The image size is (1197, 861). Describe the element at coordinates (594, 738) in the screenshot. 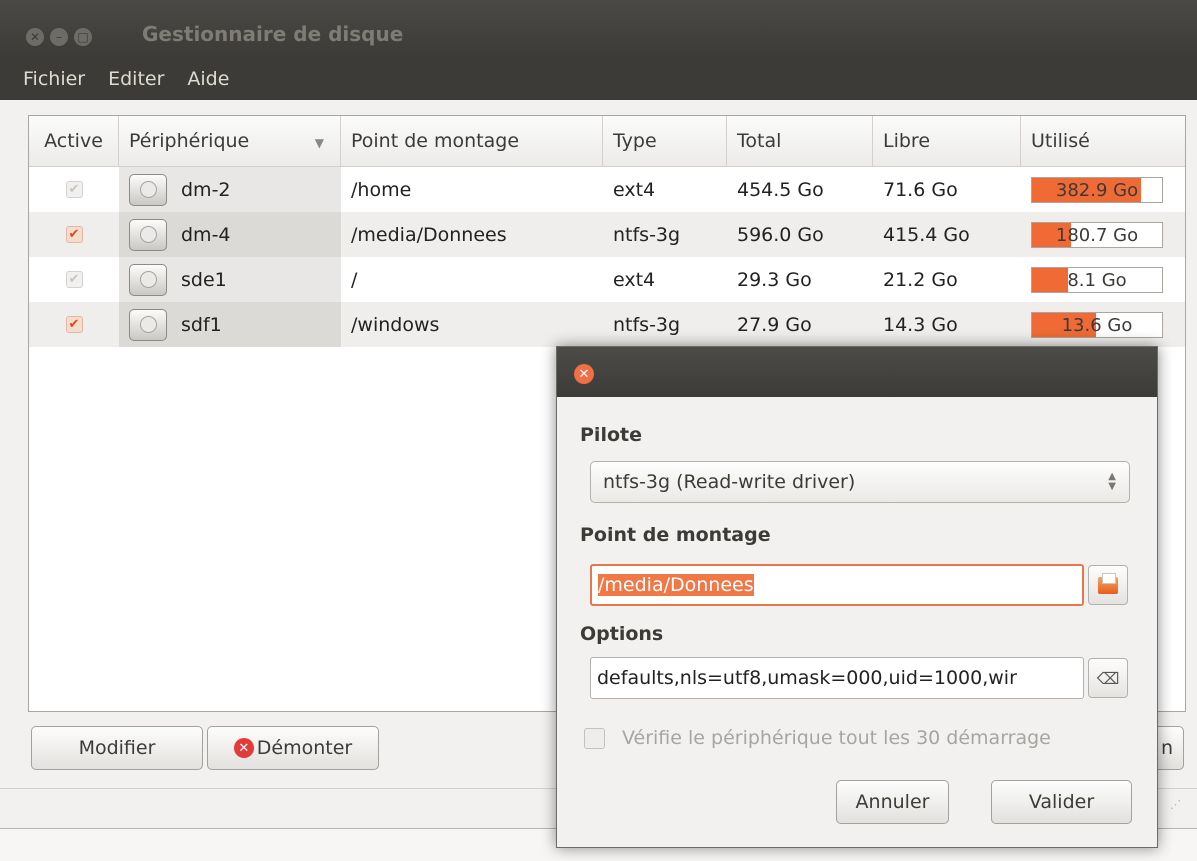

I see `check-device-checkbox` at that location.